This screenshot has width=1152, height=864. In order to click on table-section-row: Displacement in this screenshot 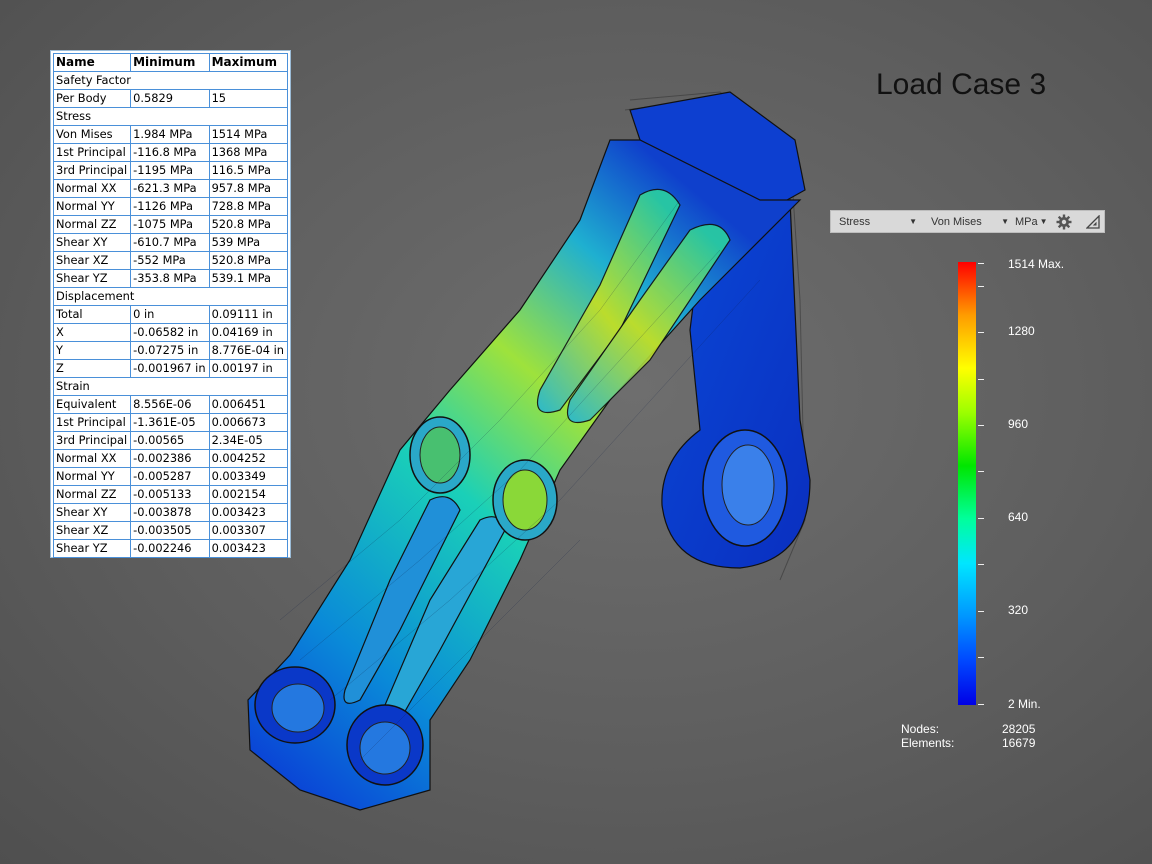, I will do `click(170, 296)`.